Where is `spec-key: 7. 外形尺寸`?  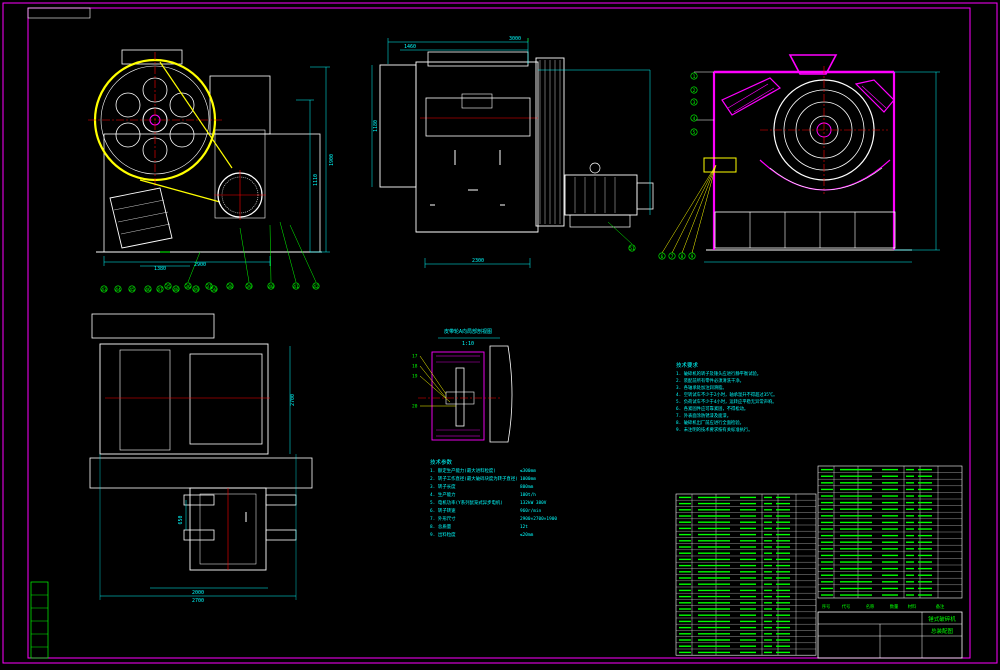 spec-key: 7. 外形尺寸 is located at coordinates (443, 518).